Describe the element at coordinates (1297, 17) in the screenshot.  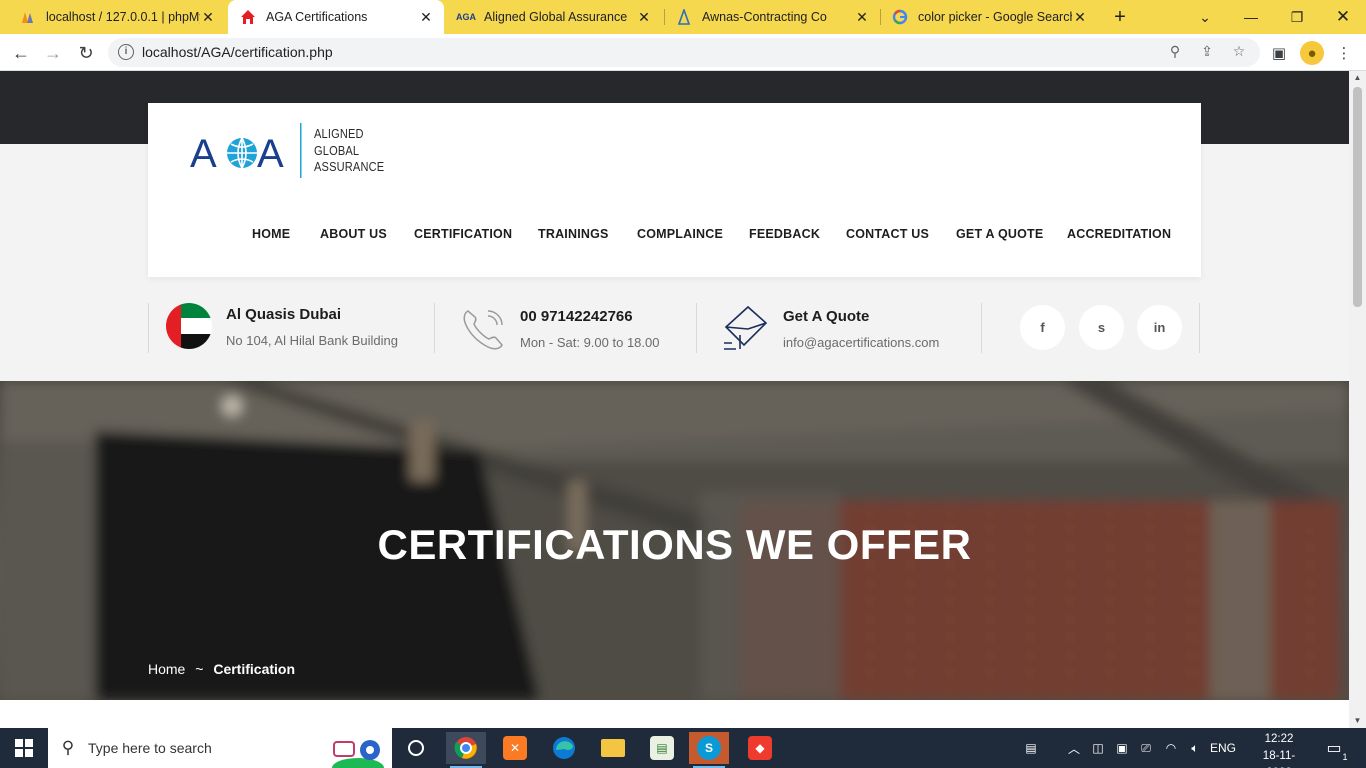
I see `restore-button: ❐` at that location.